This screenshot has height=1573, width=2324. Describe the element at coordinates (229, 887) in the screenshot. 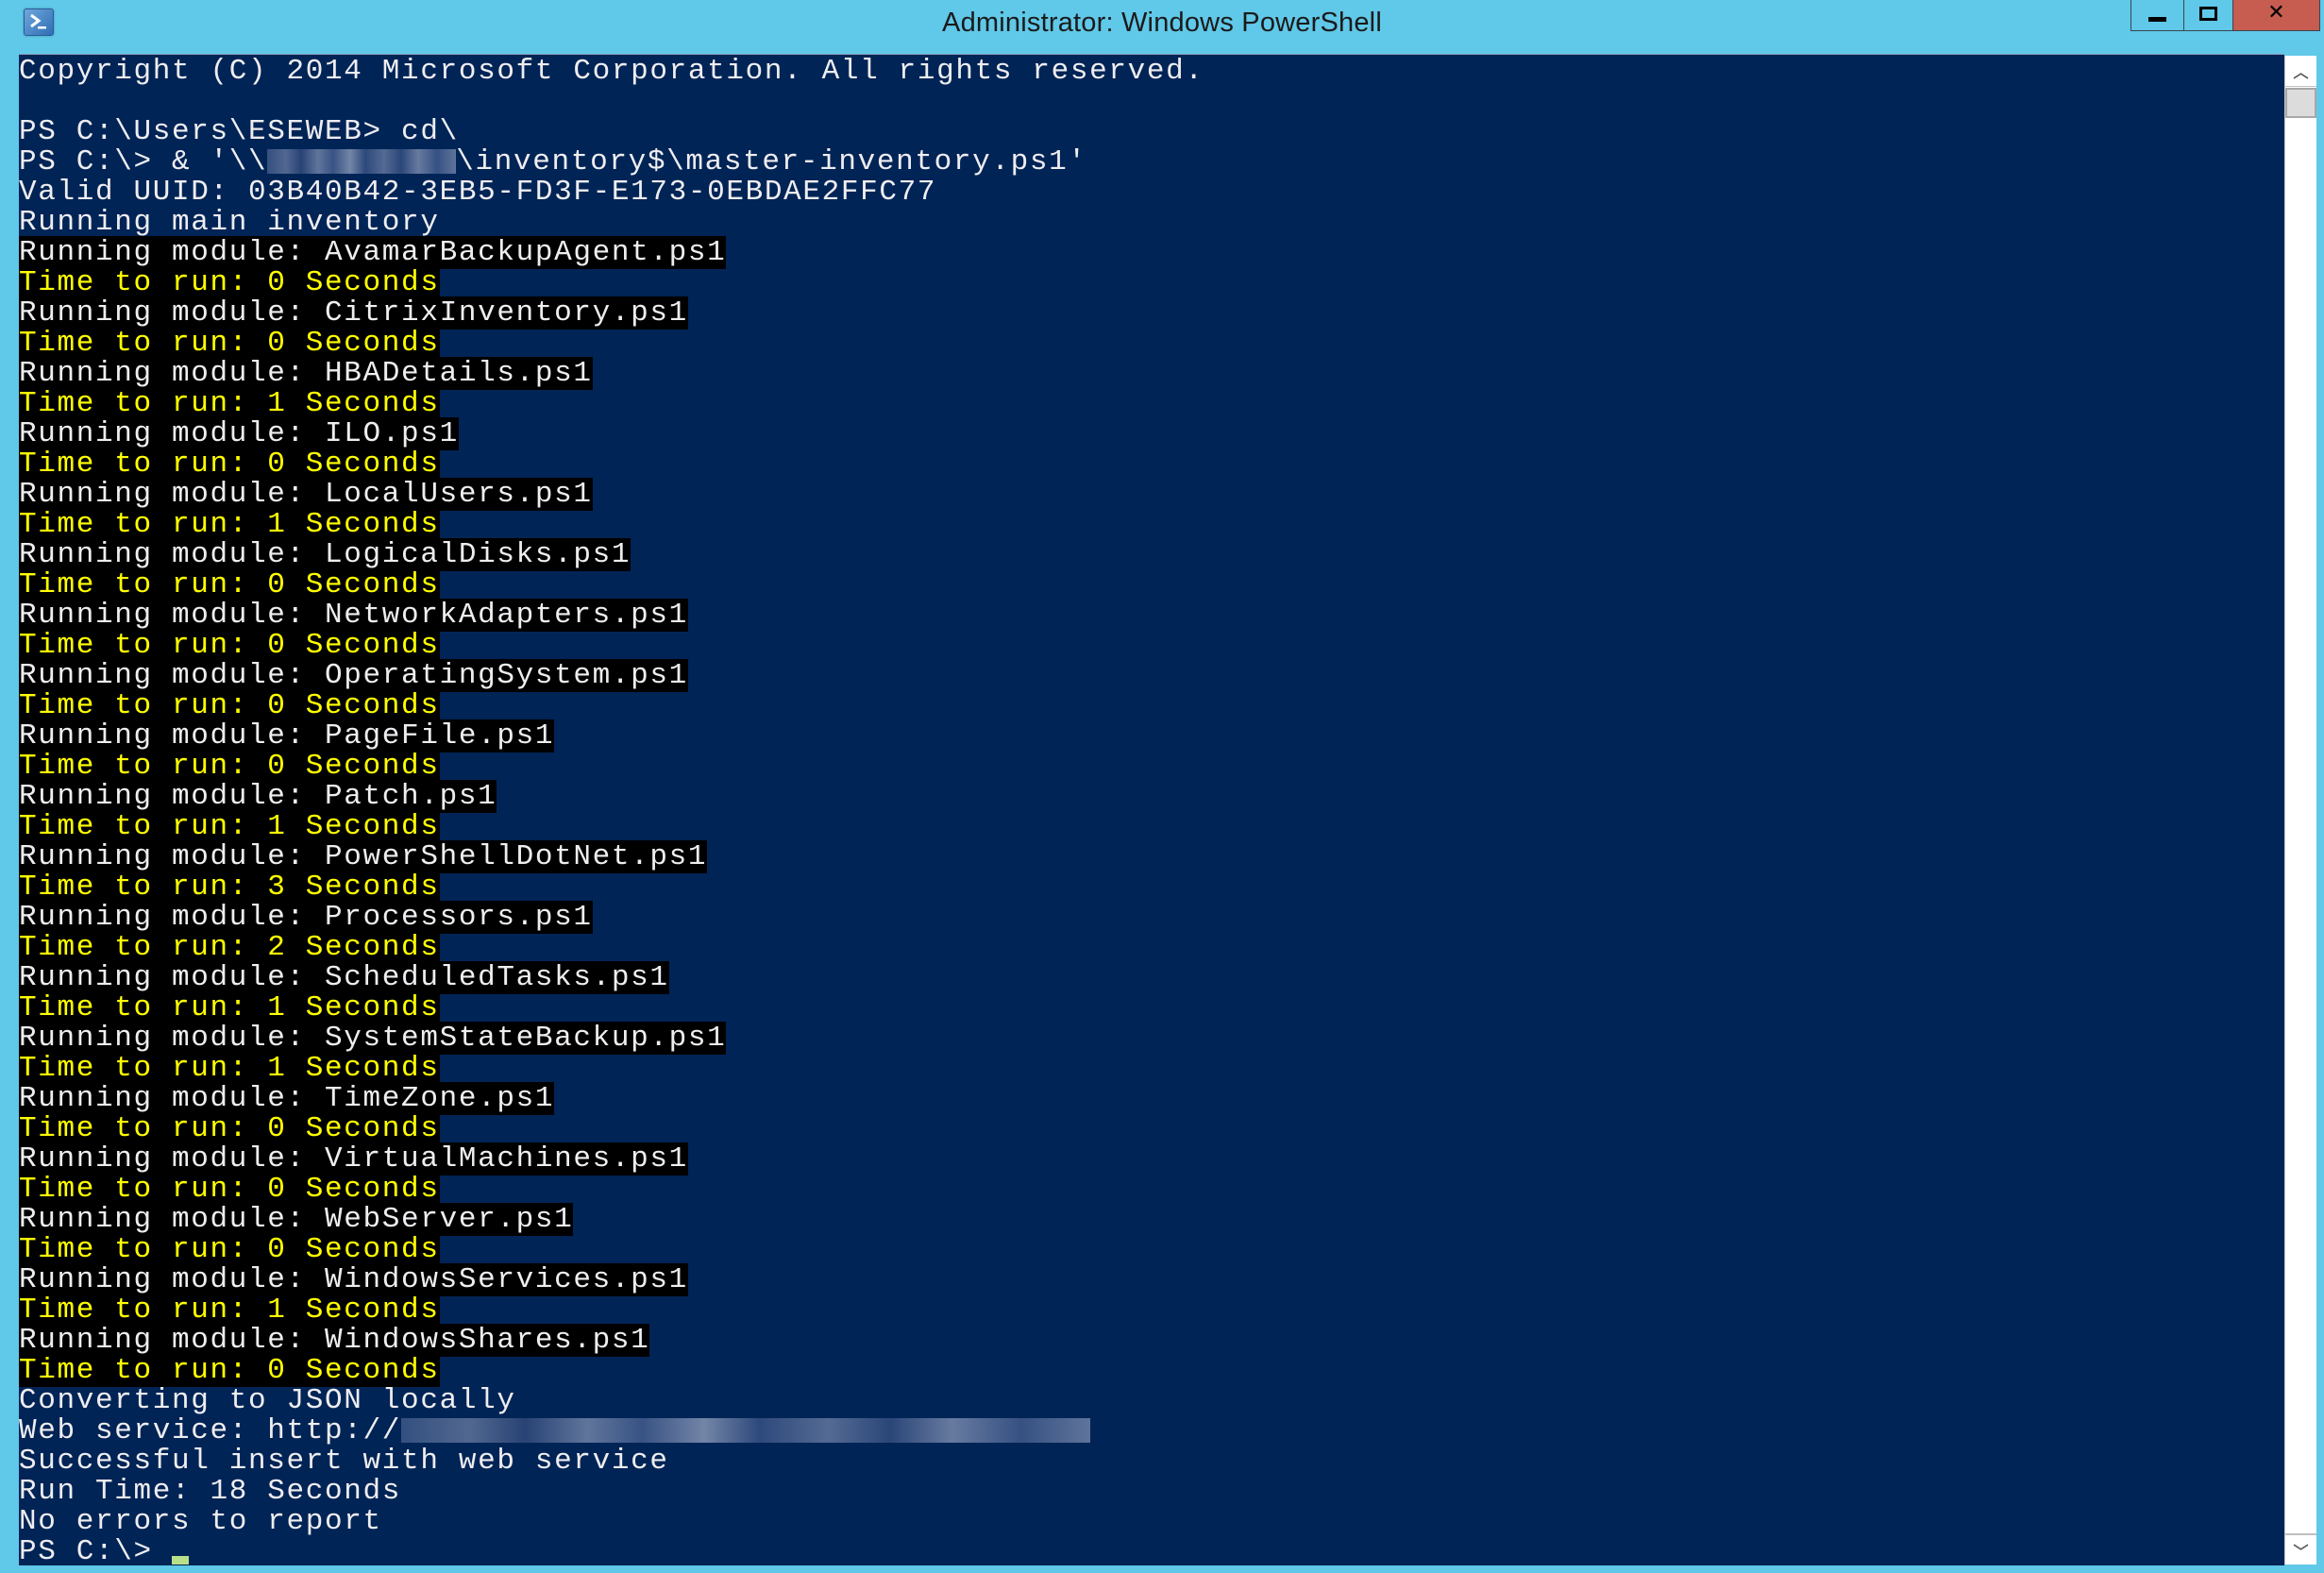

I see `module-time-text: Time to run: 3 Seconds` at that location.